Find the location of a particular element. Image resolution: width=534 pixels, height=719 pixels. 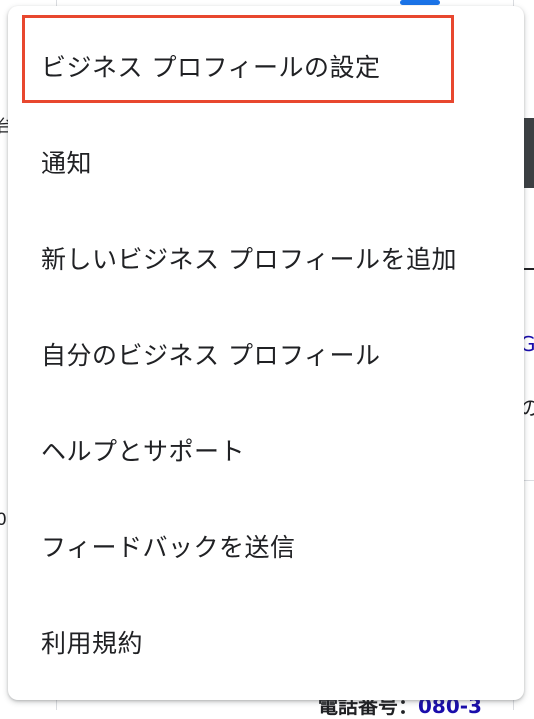

menu-item-business-profile-settings: ビジネス プロフィールの設定 is located at coordinates (266, 66).